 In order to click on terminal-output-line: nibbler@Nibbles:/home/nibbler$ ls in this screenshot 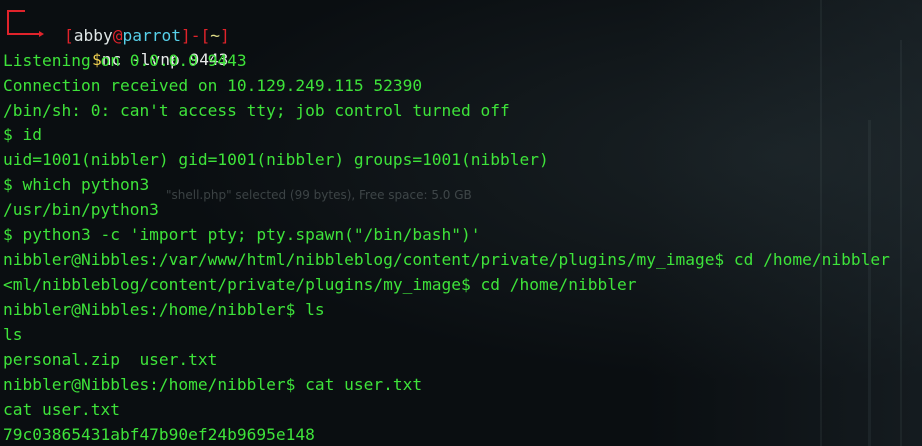, I will do `click(164, 309)`.